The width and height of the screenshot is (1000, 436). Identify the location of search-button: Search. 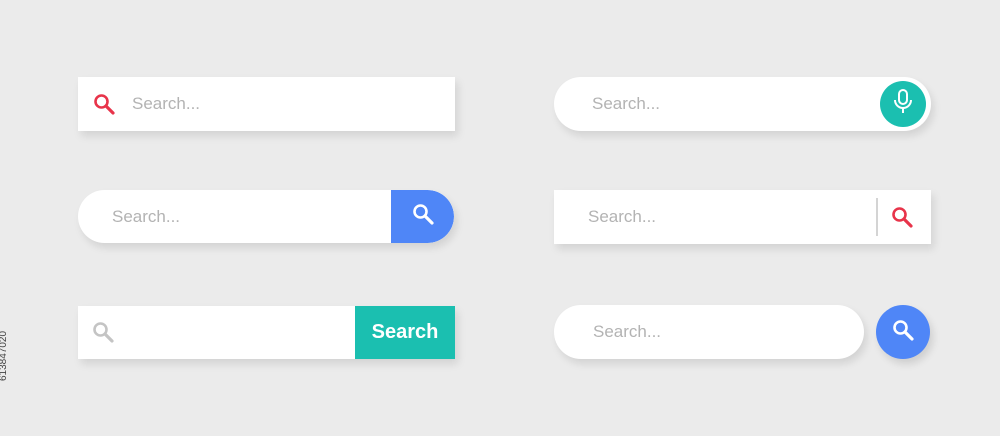
(405, 332).